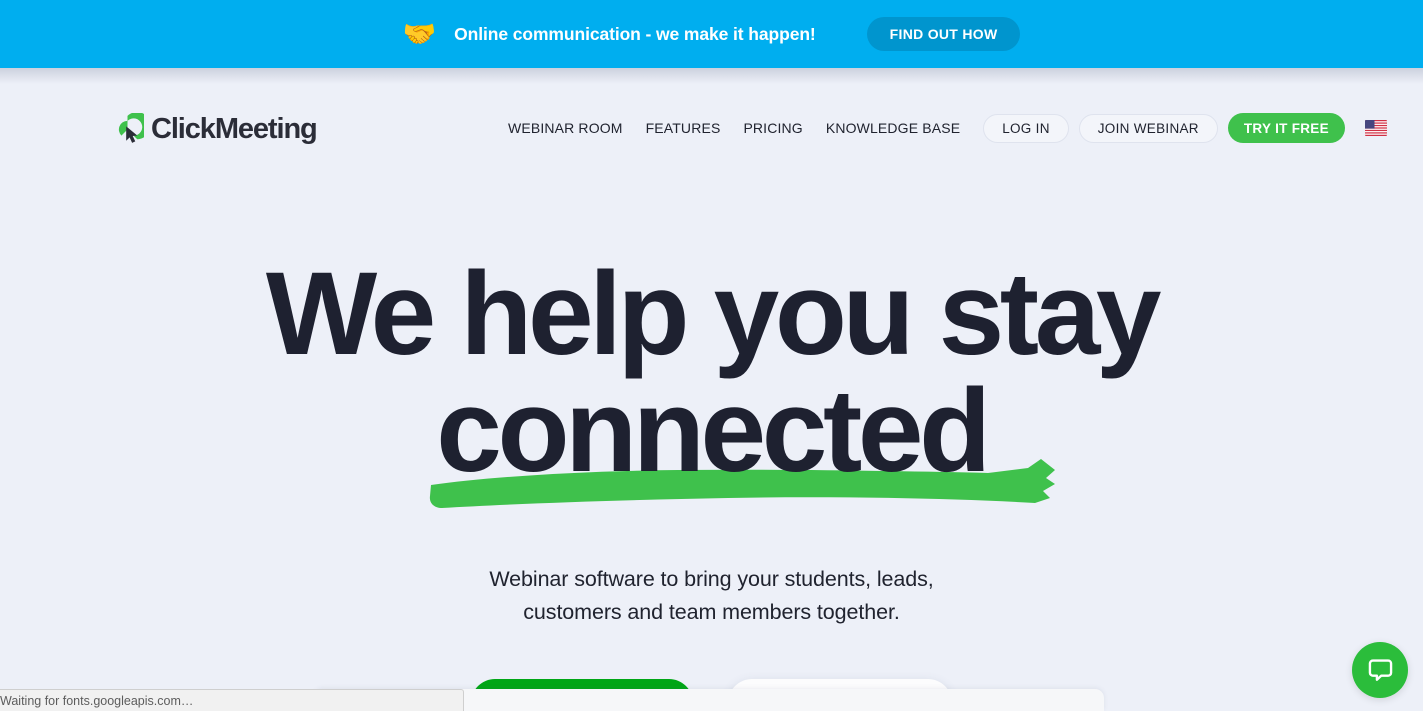 Image resolution: width=1423 pixels, height=711 pixels. Describe the element at coordinates (565, 128) in the screenshot. I see `nav-item-webinar-room: WEBINAR ROOM` at that location.